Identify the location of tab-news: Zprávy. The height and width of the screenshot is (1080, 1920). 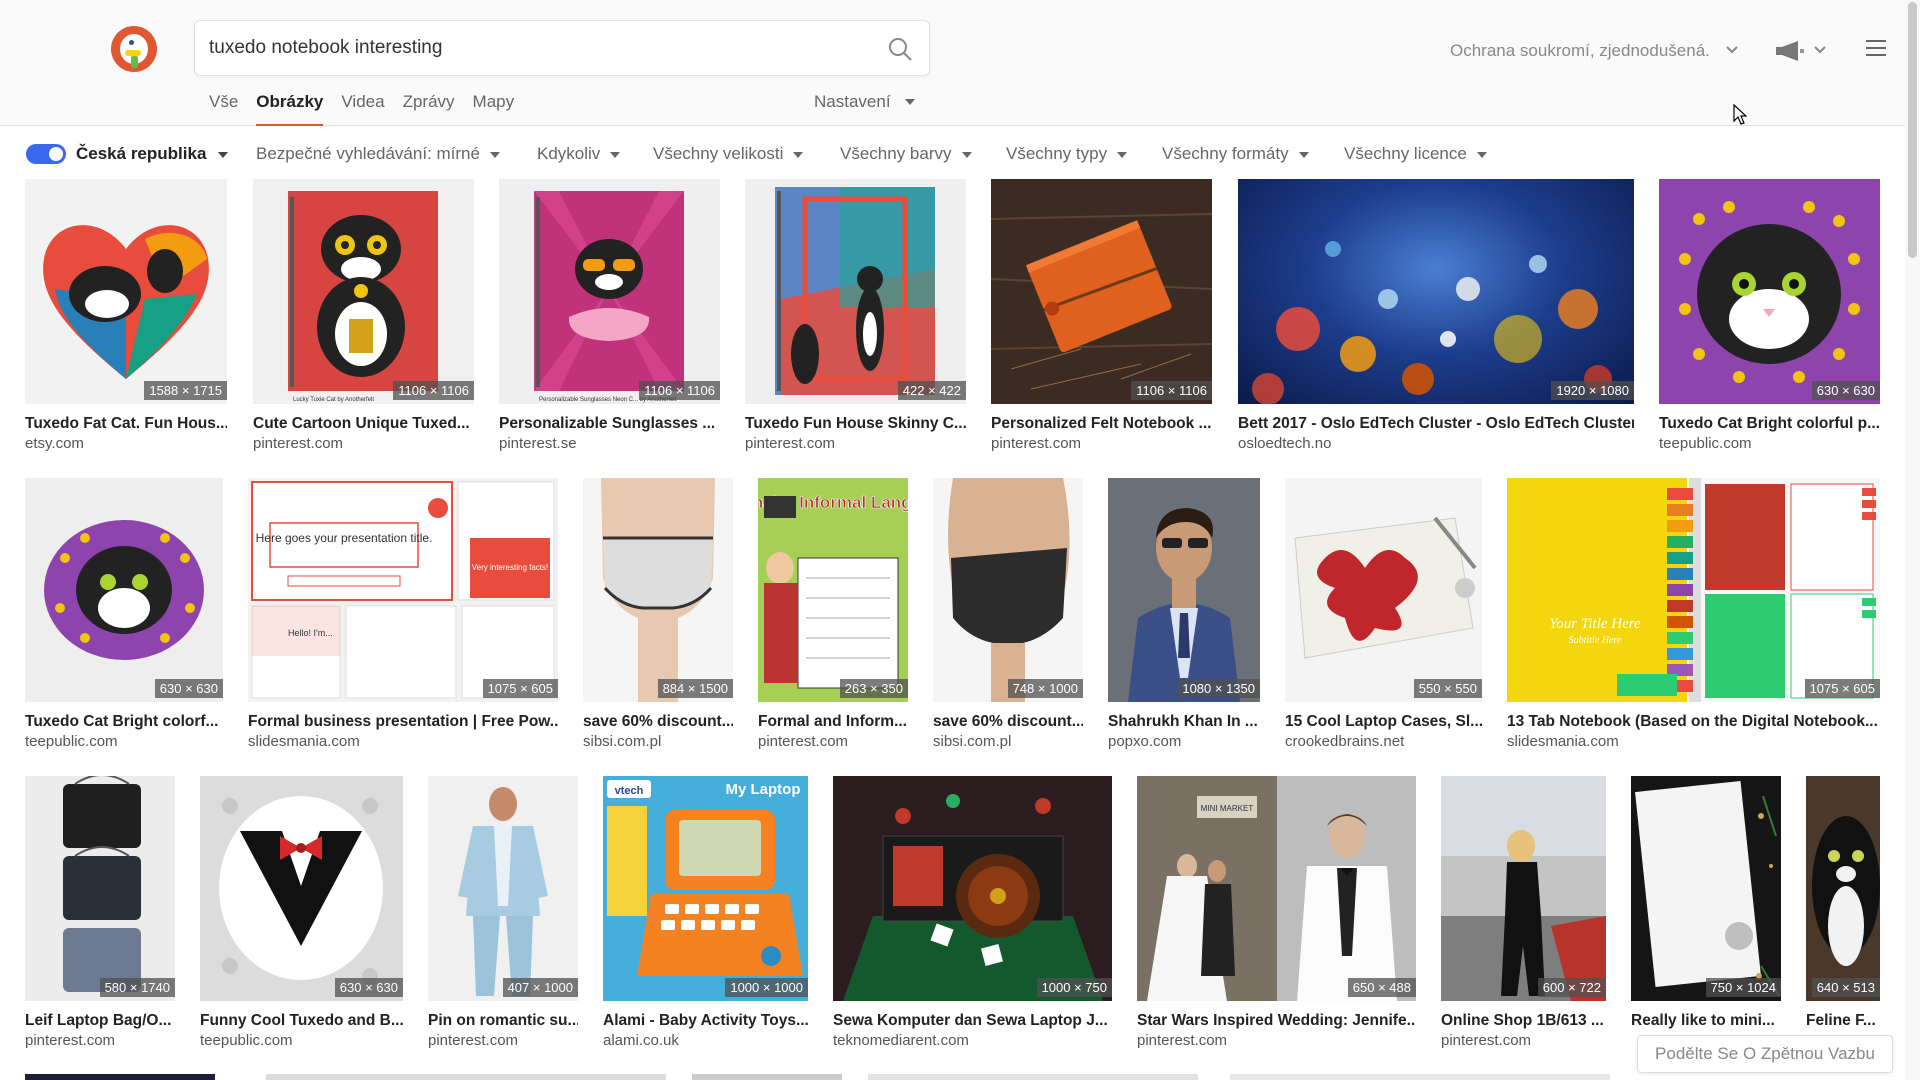
(429, 109).